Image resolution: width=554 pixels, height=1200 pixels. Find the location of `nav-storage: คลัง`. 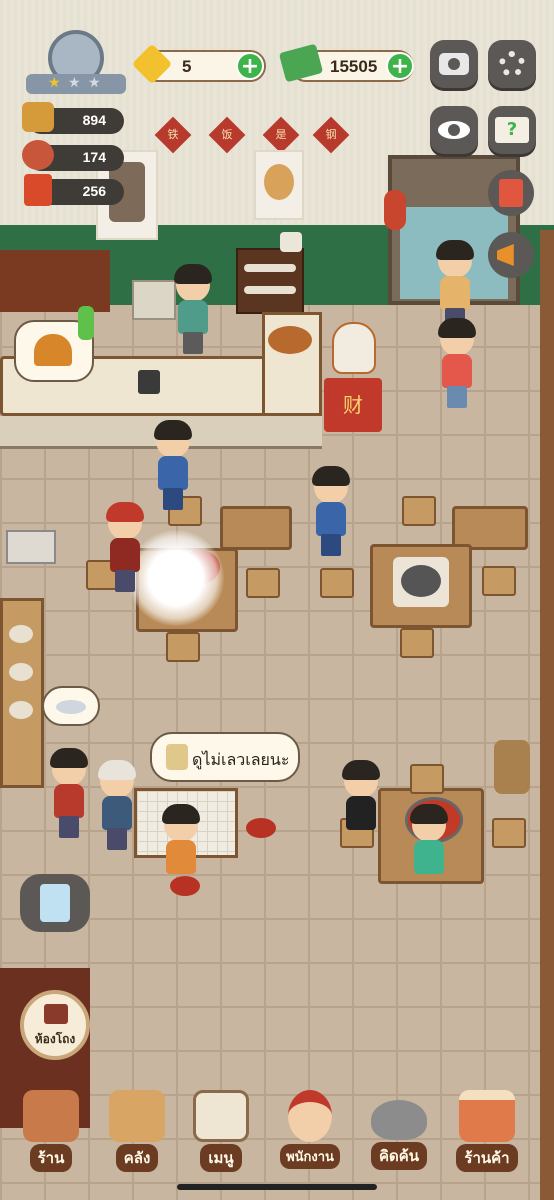

nav-storage: คลัง is located at coordinates (137, 1132).